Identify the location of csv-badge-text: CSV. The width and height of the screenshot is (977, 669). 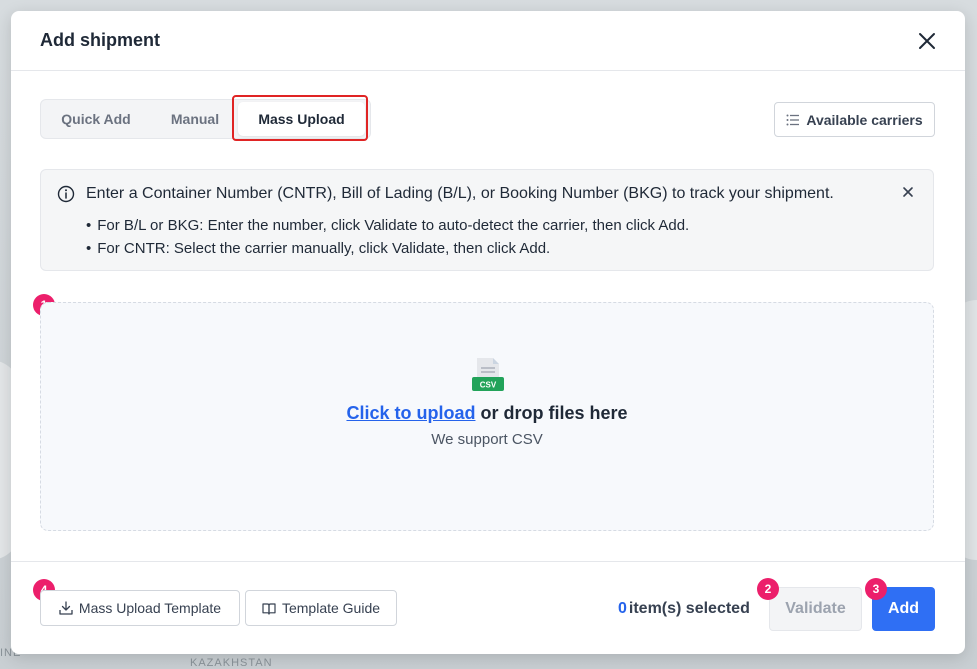
(488, 385).